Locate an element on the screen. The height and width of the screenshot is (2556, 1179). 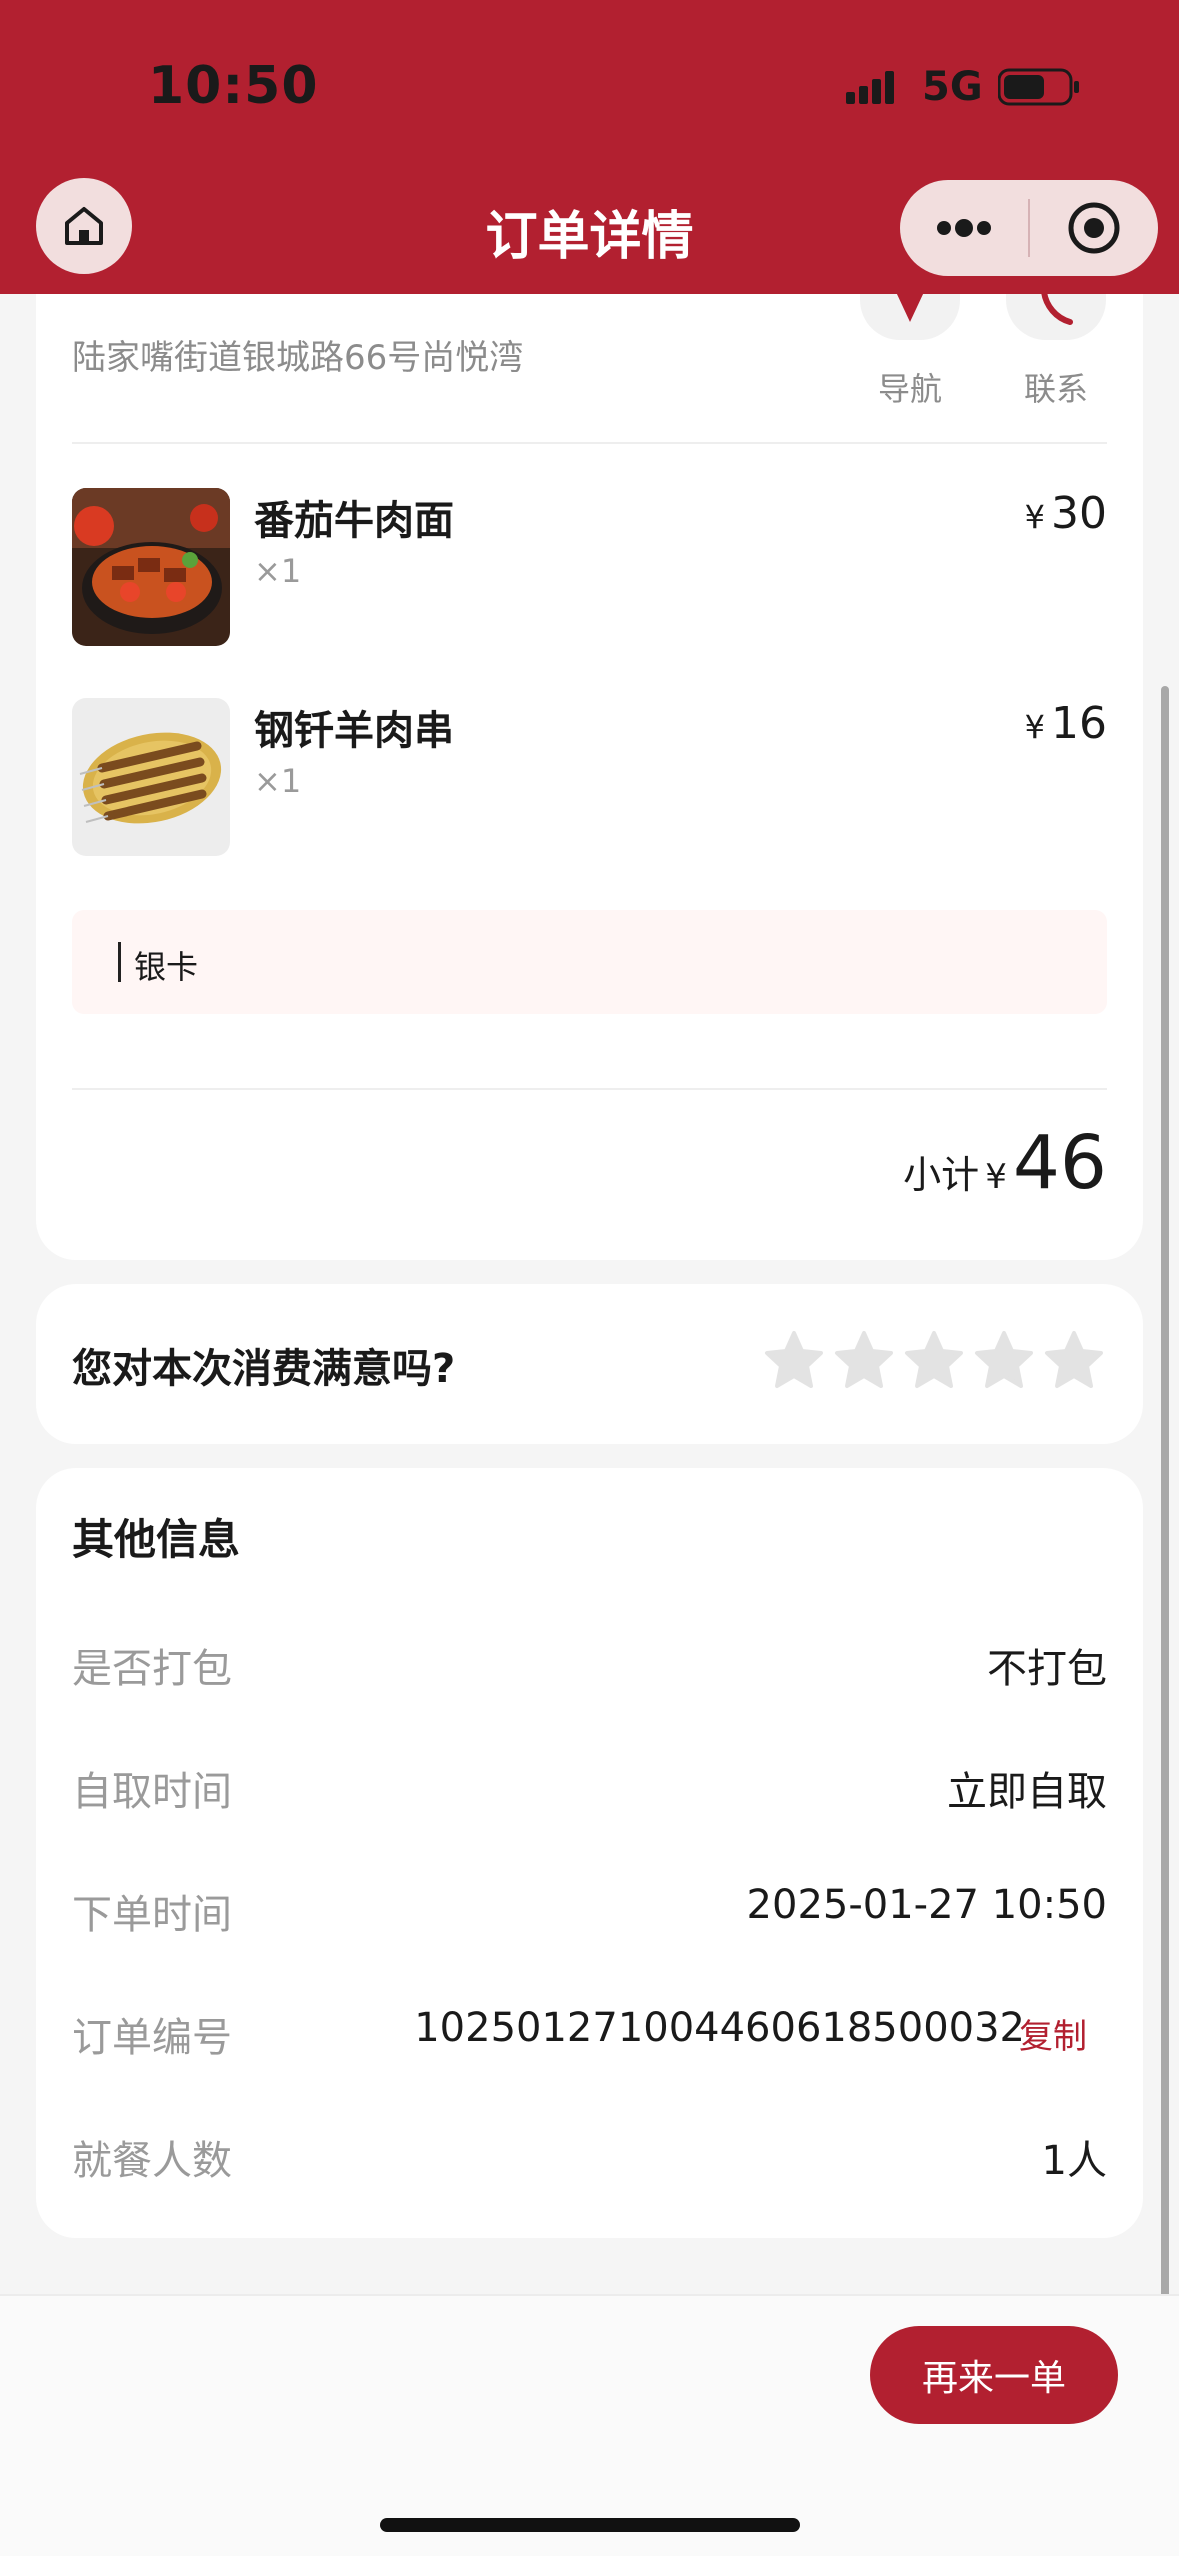
item-price: ¥16 is located at coordinates (1066, 723).